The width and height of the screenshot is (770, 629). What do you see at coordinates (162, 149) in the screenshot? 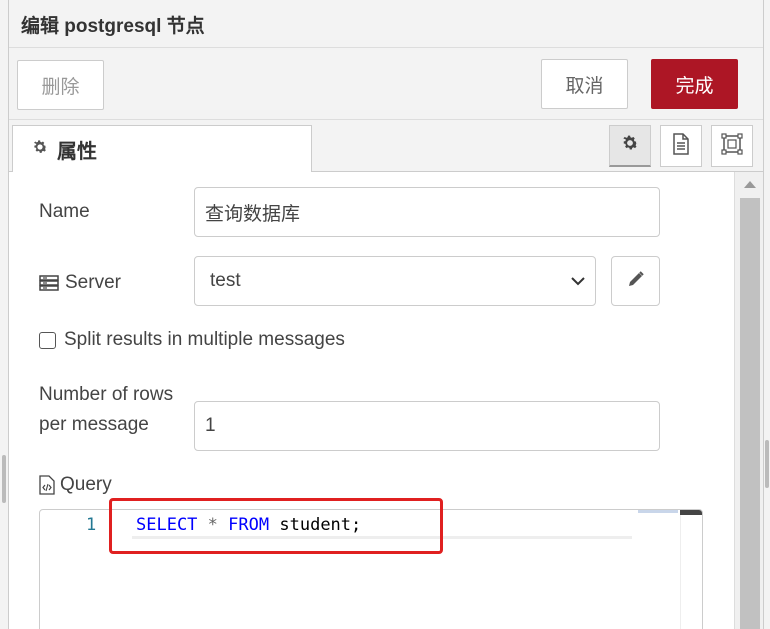
I see `tab-properties: 属性` at bounding box center [162, 149].